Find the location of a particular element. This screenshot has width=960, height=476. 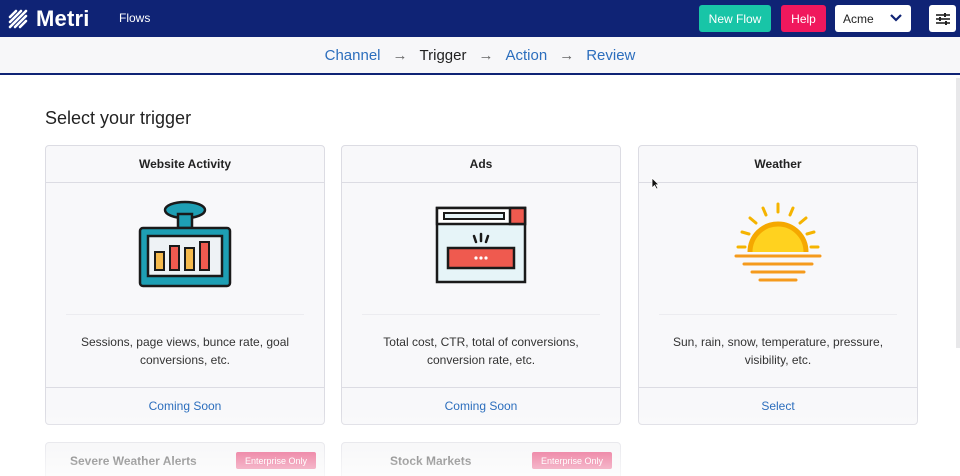

card-title: Weather is located at coordinates (778, 164).